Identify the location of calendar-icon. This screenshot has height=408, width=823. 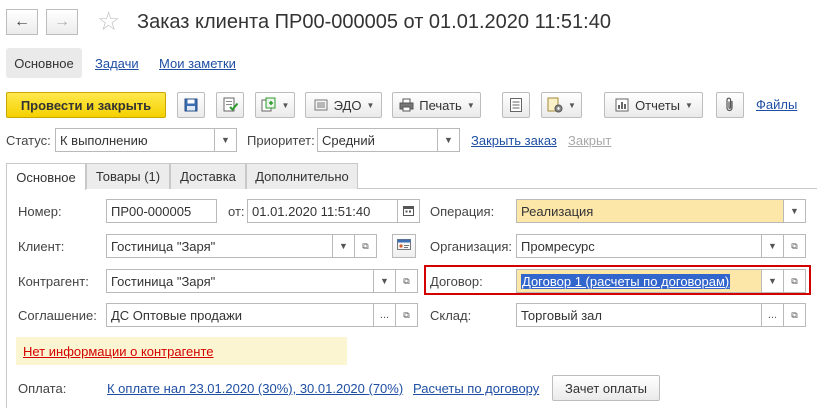
(408, 211).